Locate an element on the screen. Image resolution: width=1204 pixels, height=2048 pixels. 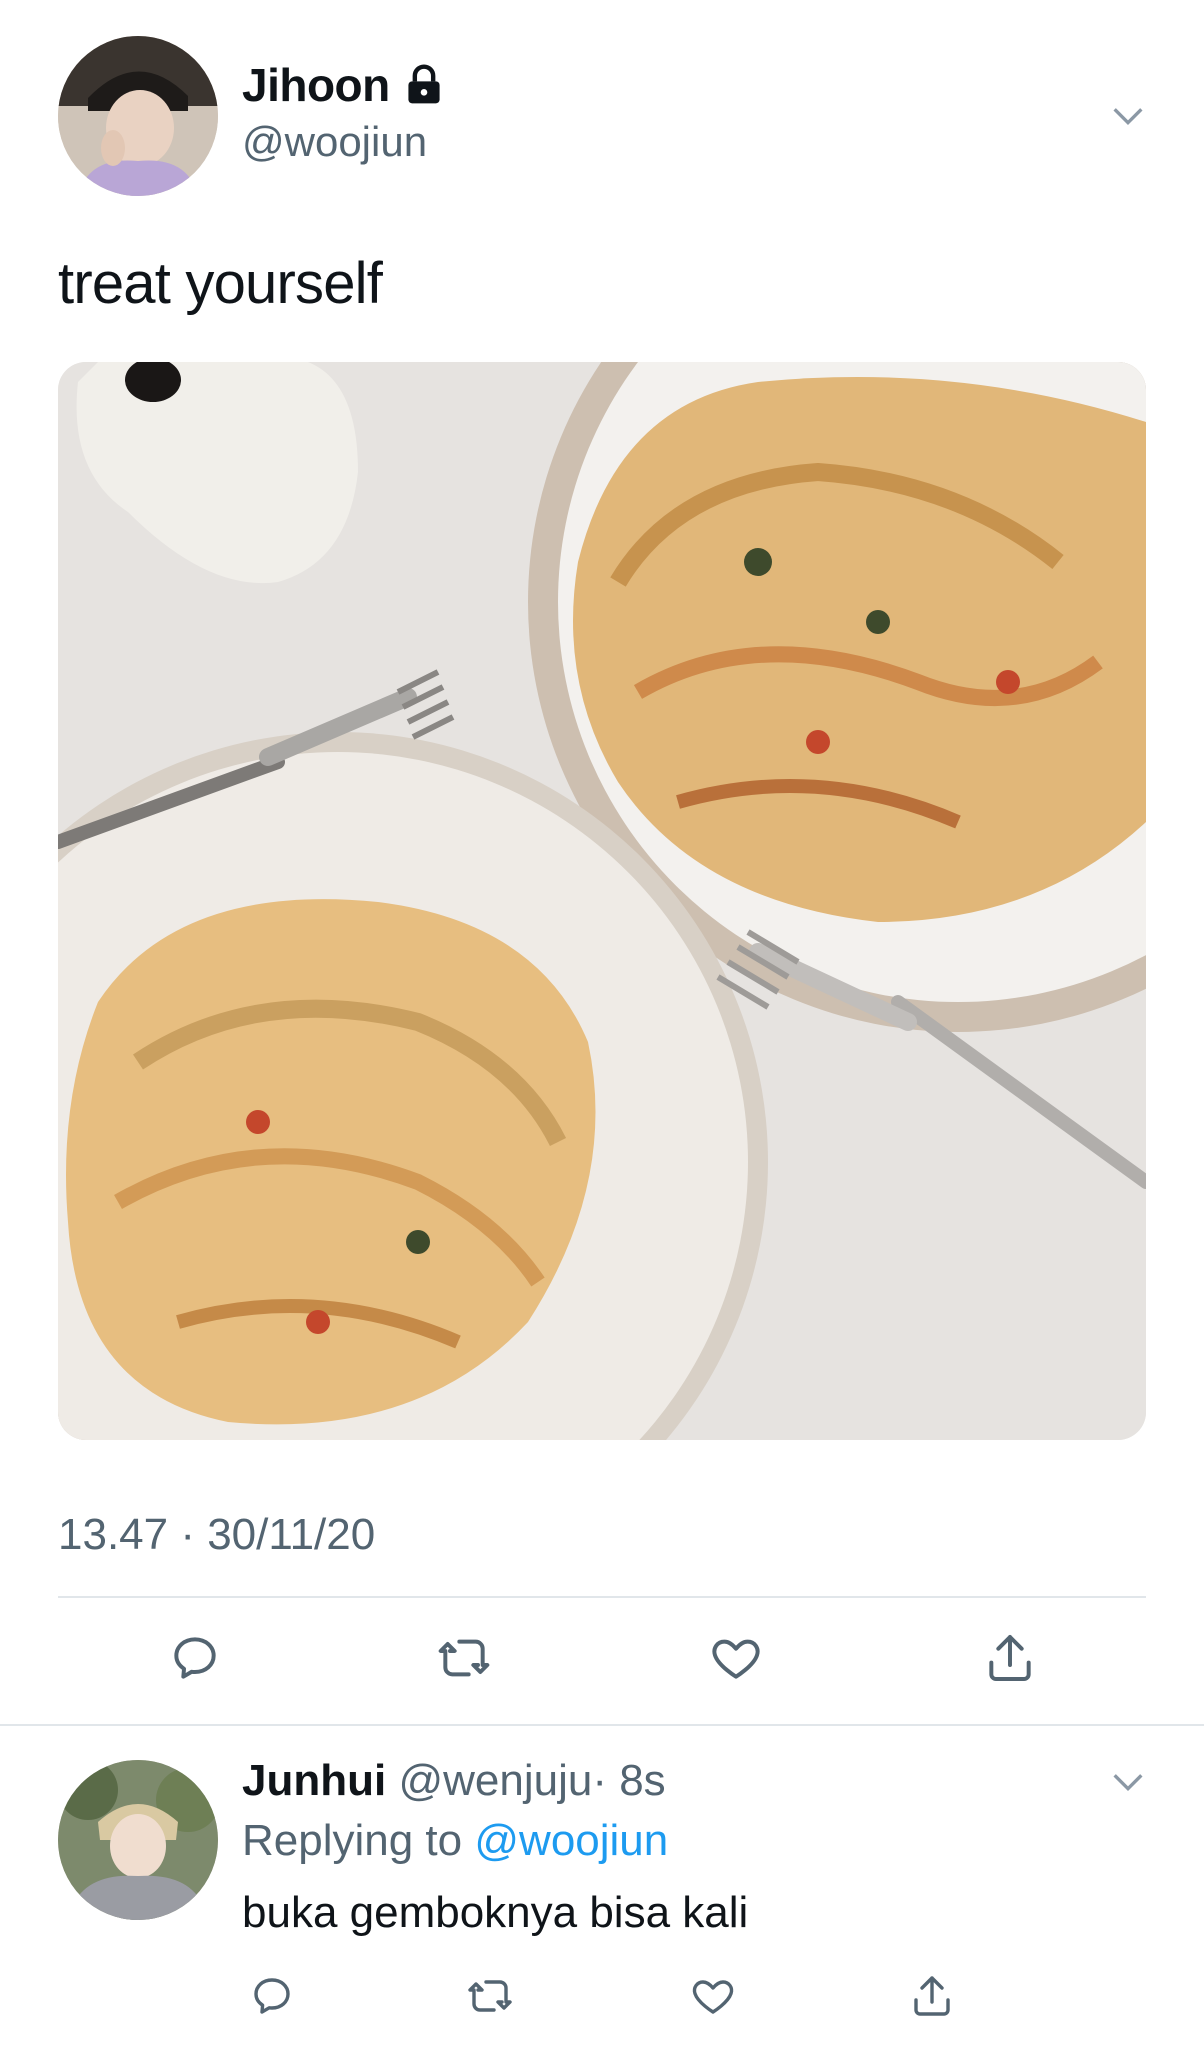
retweet-button is located at coordinates (464, 1658).